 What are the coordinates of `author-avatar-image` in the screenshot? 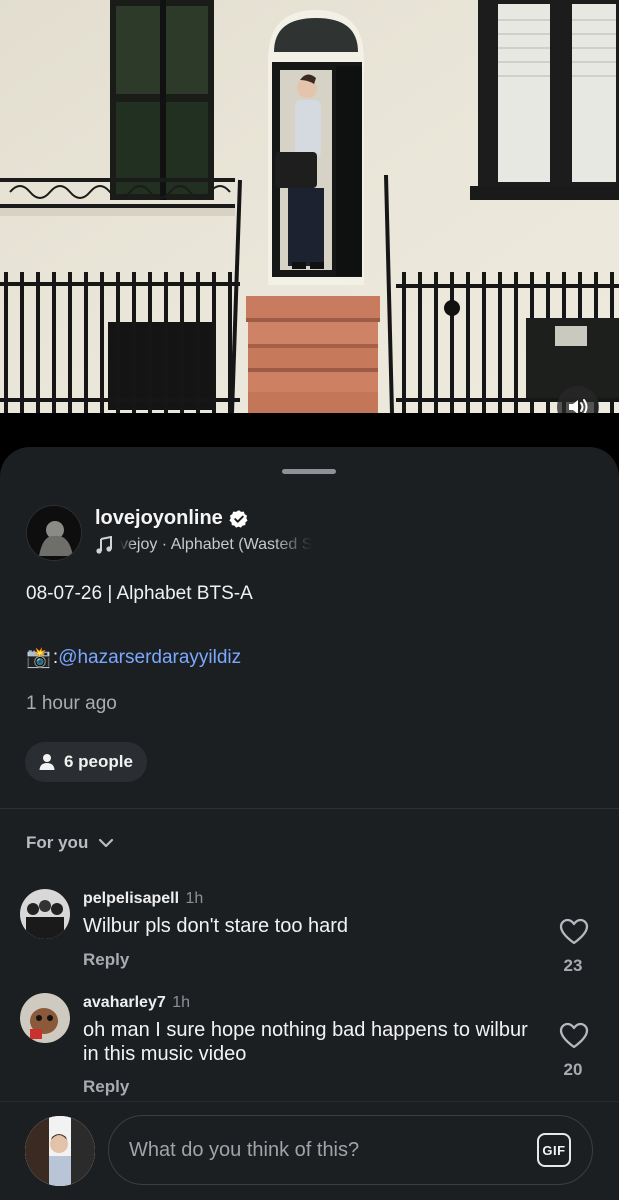 It's located at (54, 533).